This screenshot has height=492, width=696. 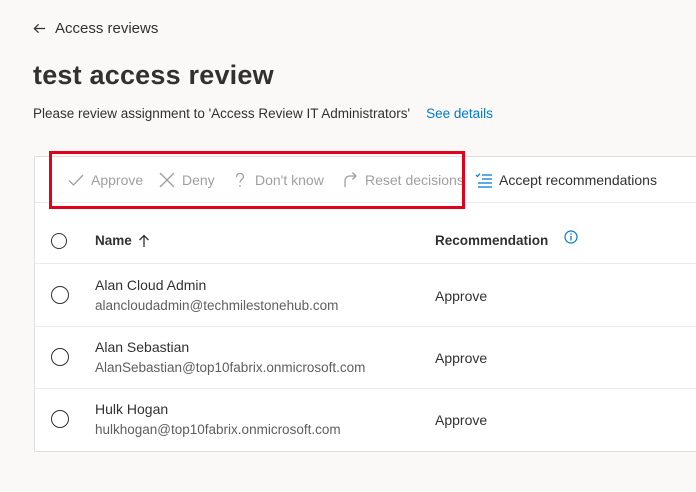 I want to click on table-header: Name Recommendation, so click(x=365, y=233).